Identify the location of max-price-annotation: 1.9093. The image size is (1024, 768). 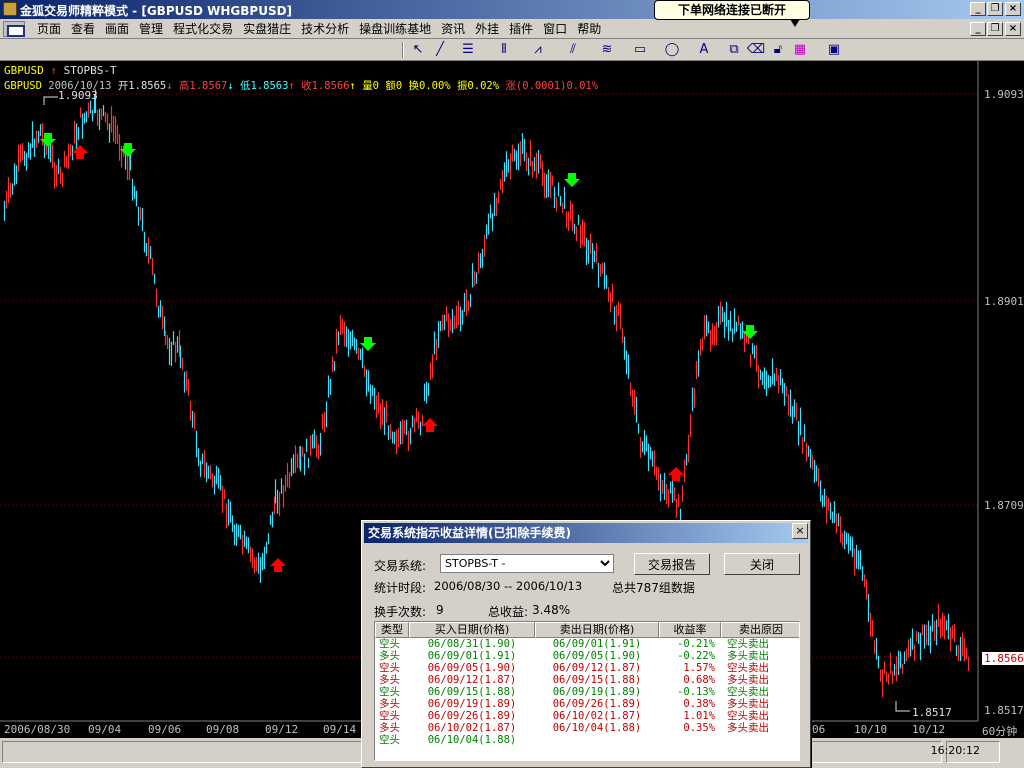
(78, 95).